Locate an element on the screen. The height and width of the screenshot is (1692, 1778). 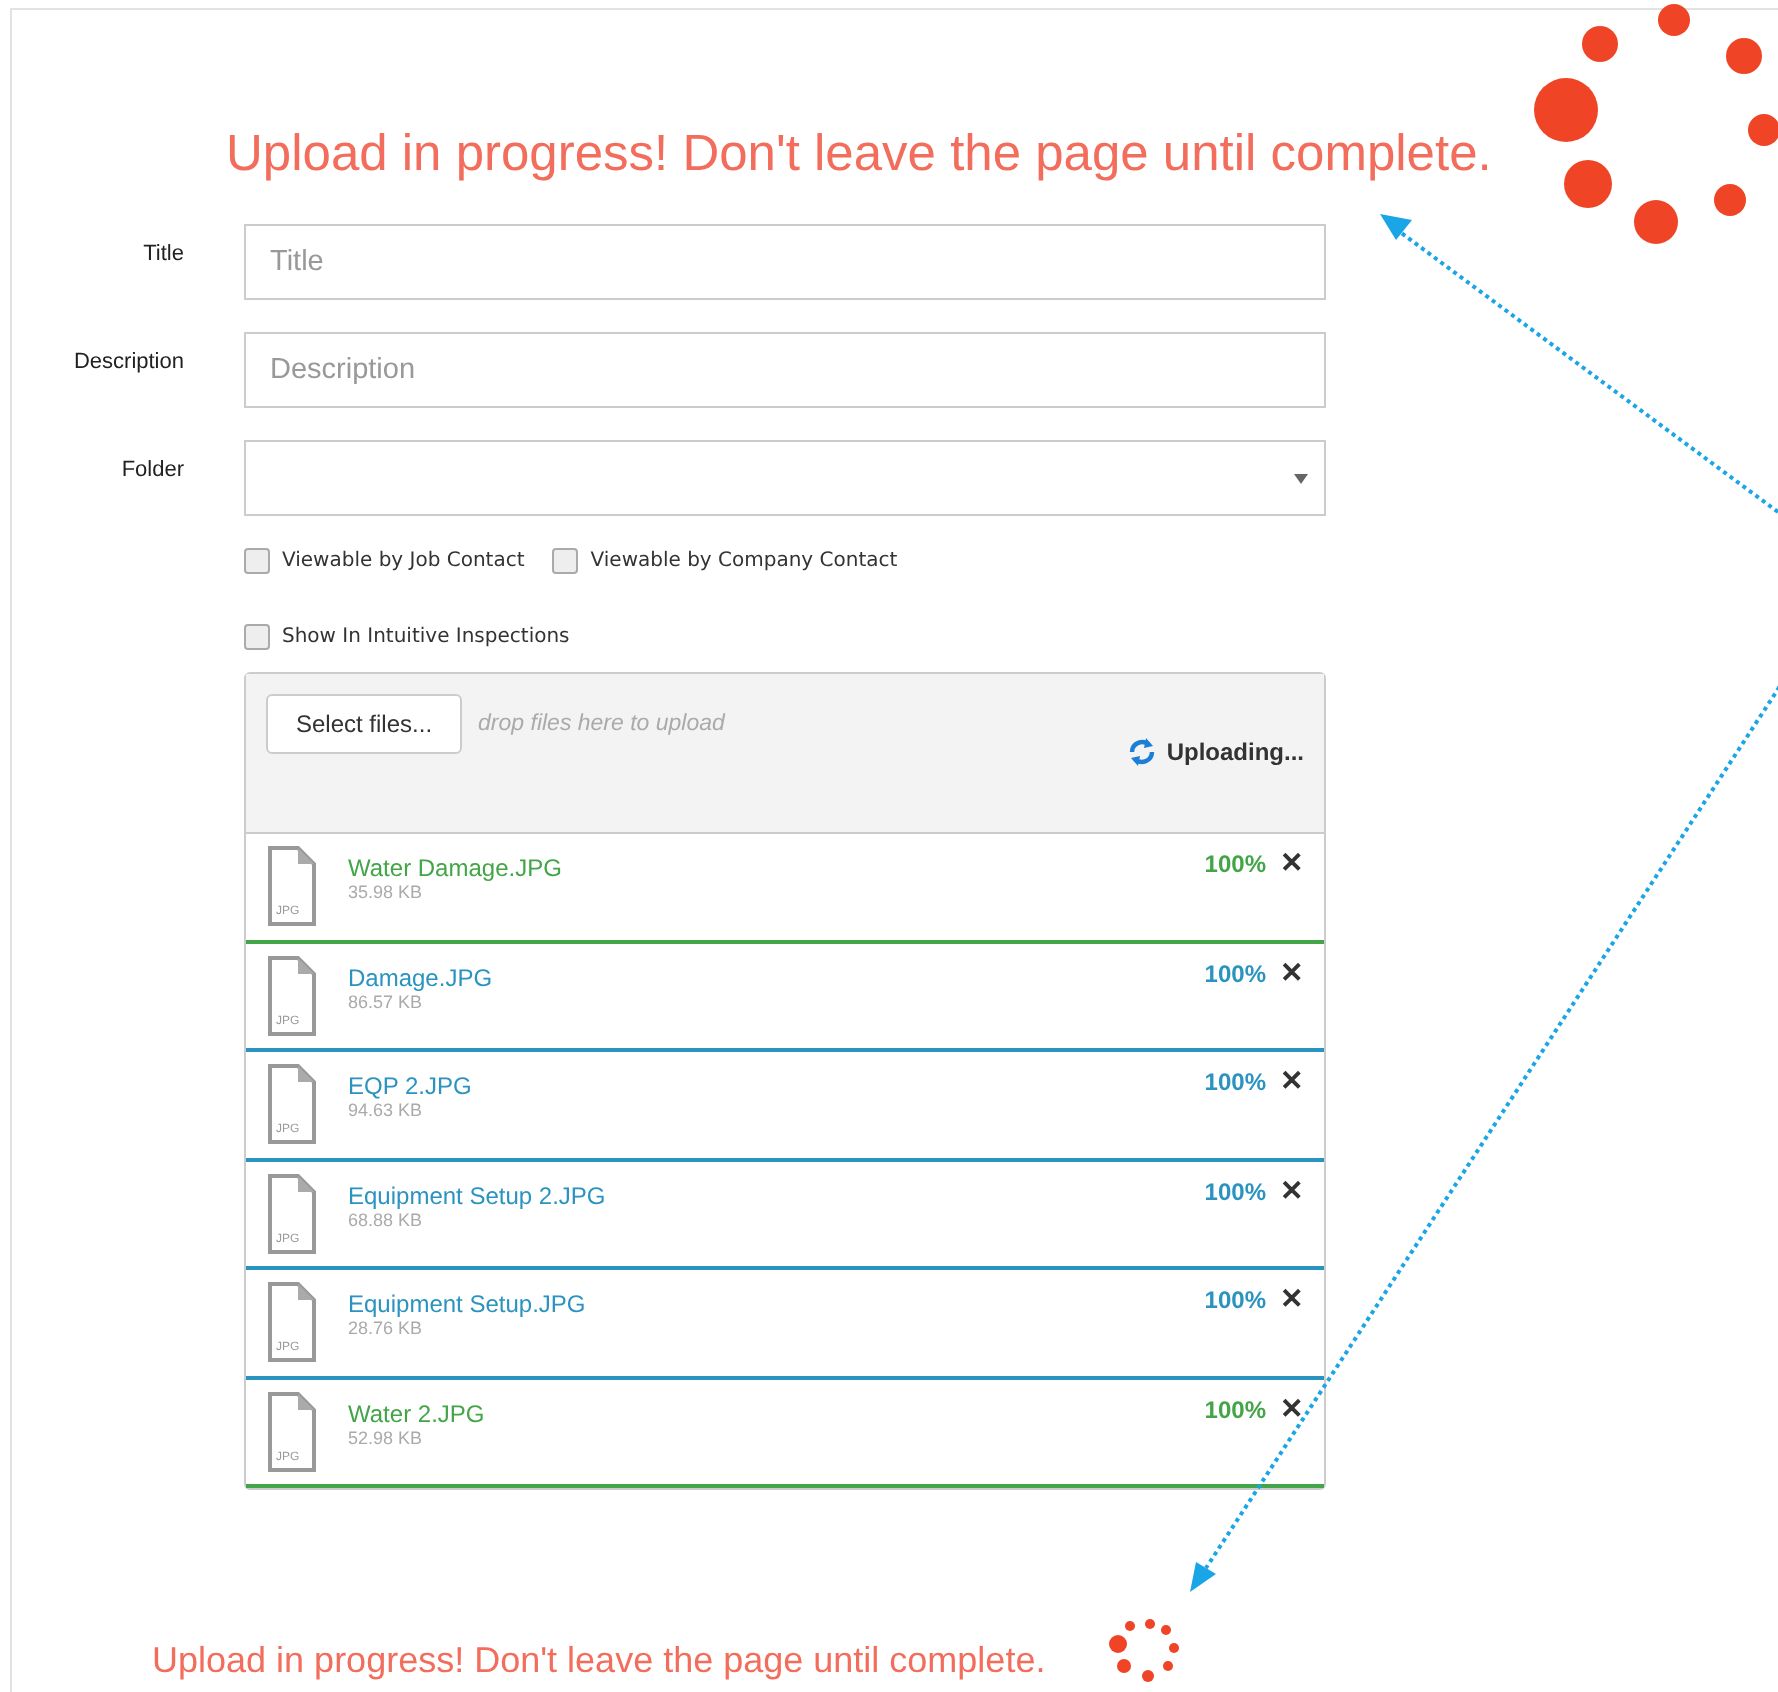
folder-dropdown is located at coordinates (785, 478).